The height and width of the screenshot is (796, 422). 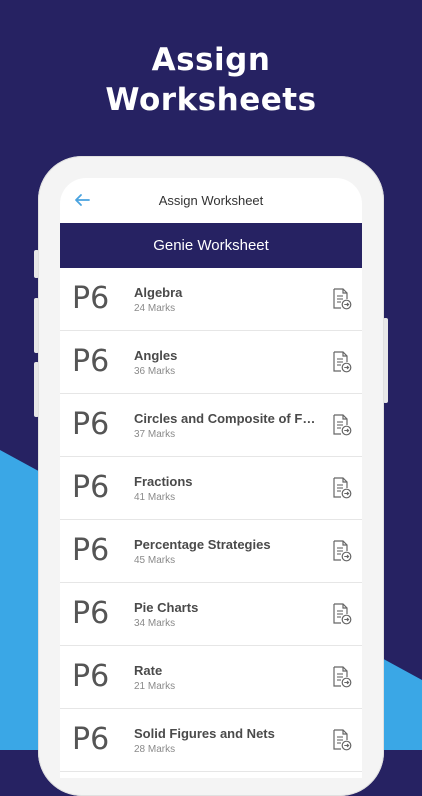 I want to click on worksheet-marks: 28 Marks, so click(x=155, y=749).